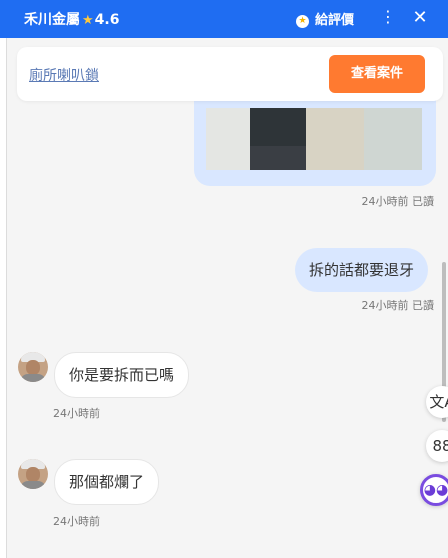 The width and height of the screenshot is (448, 558). Describe the element at coordinates (314, 139) in the screenshot. I see `message-photo` at that location.